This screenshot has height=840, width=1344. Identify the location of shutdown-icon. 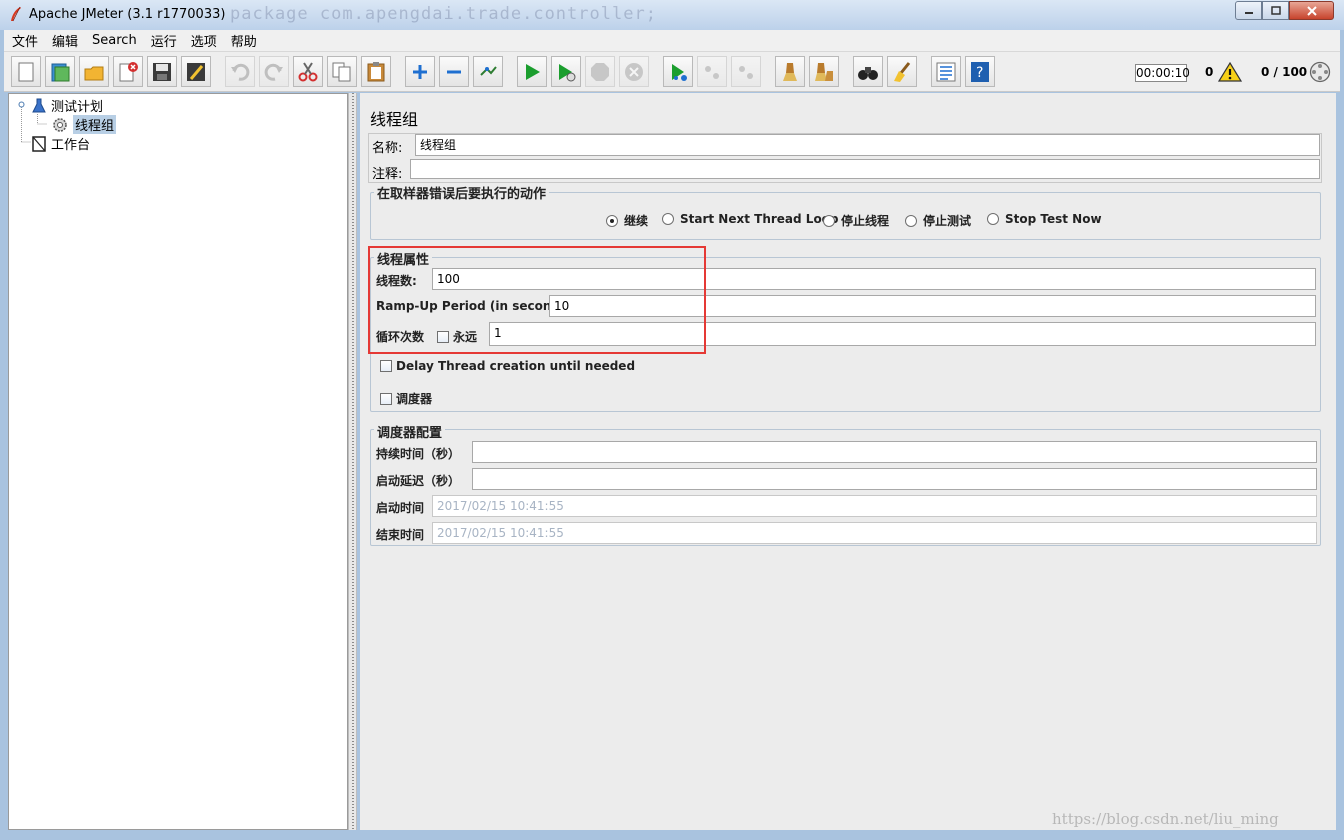
(634, 72).